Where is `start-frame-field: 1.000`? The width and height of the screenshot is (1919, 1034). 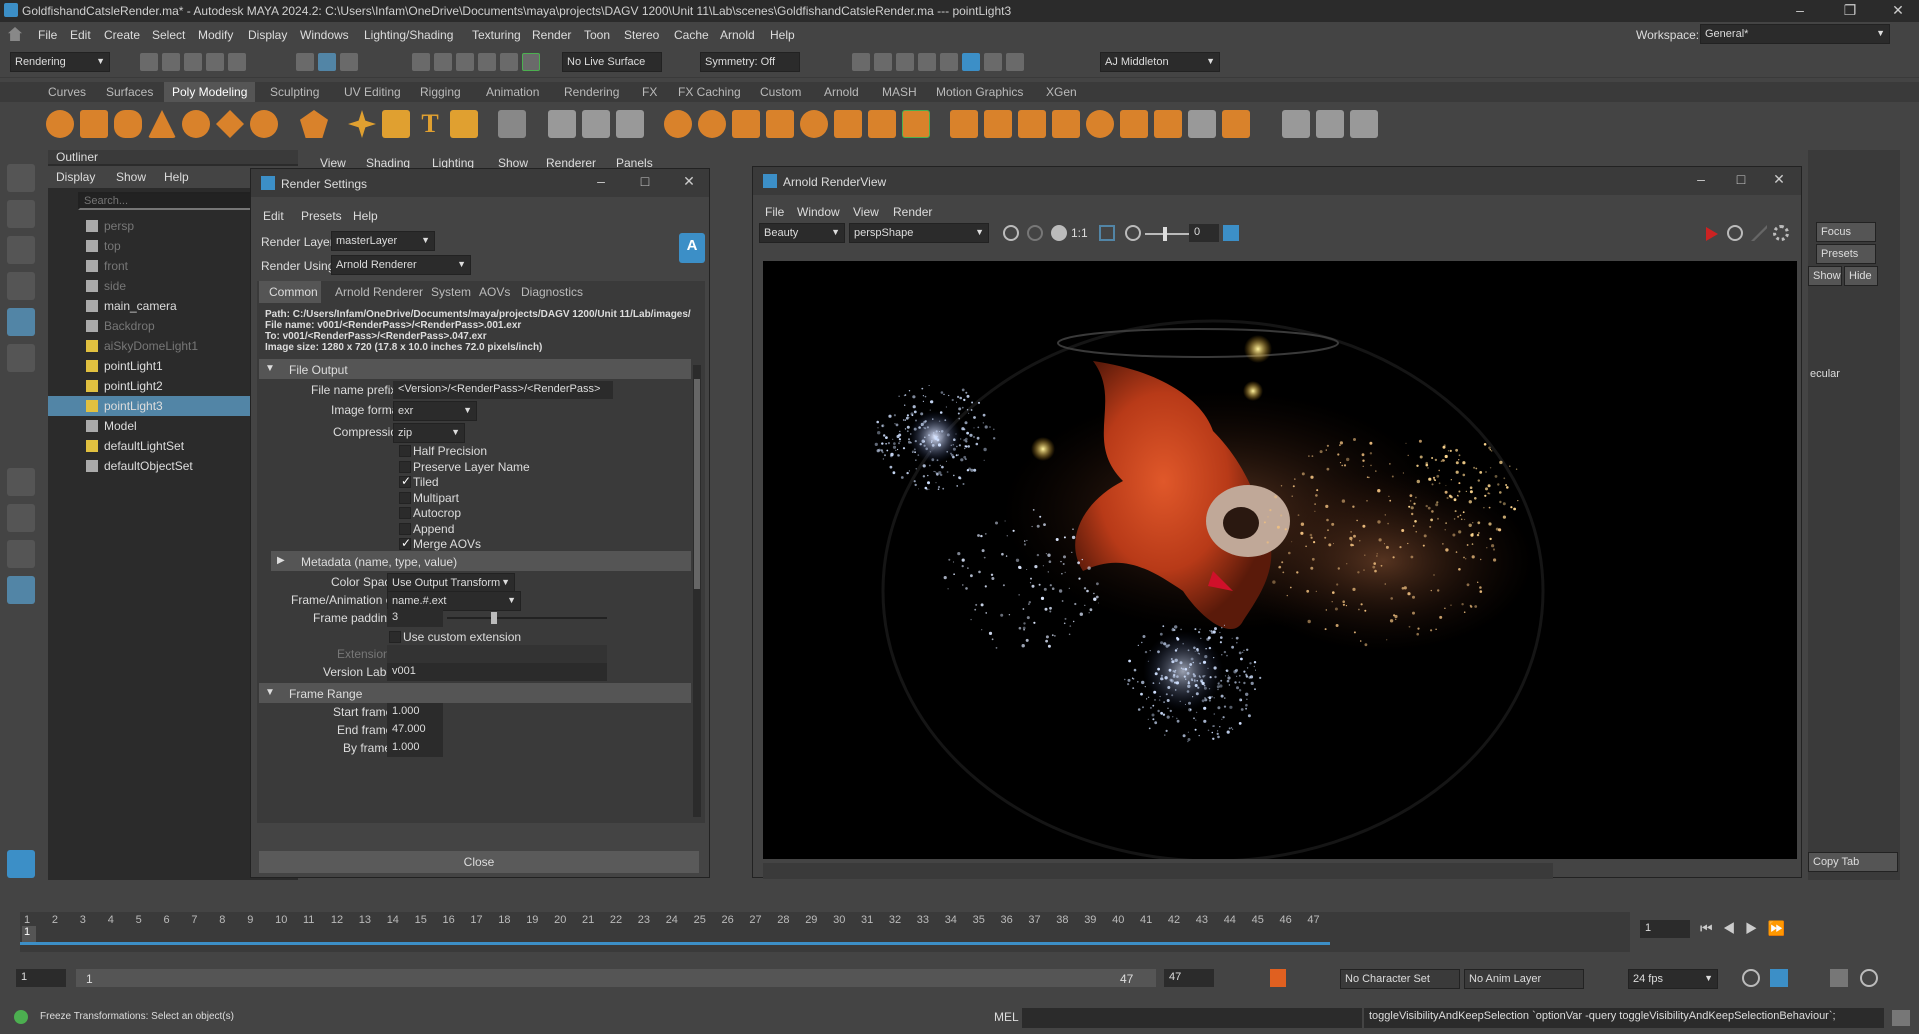 start-frame-field: 1.000 is located at coordinates (415, 712).